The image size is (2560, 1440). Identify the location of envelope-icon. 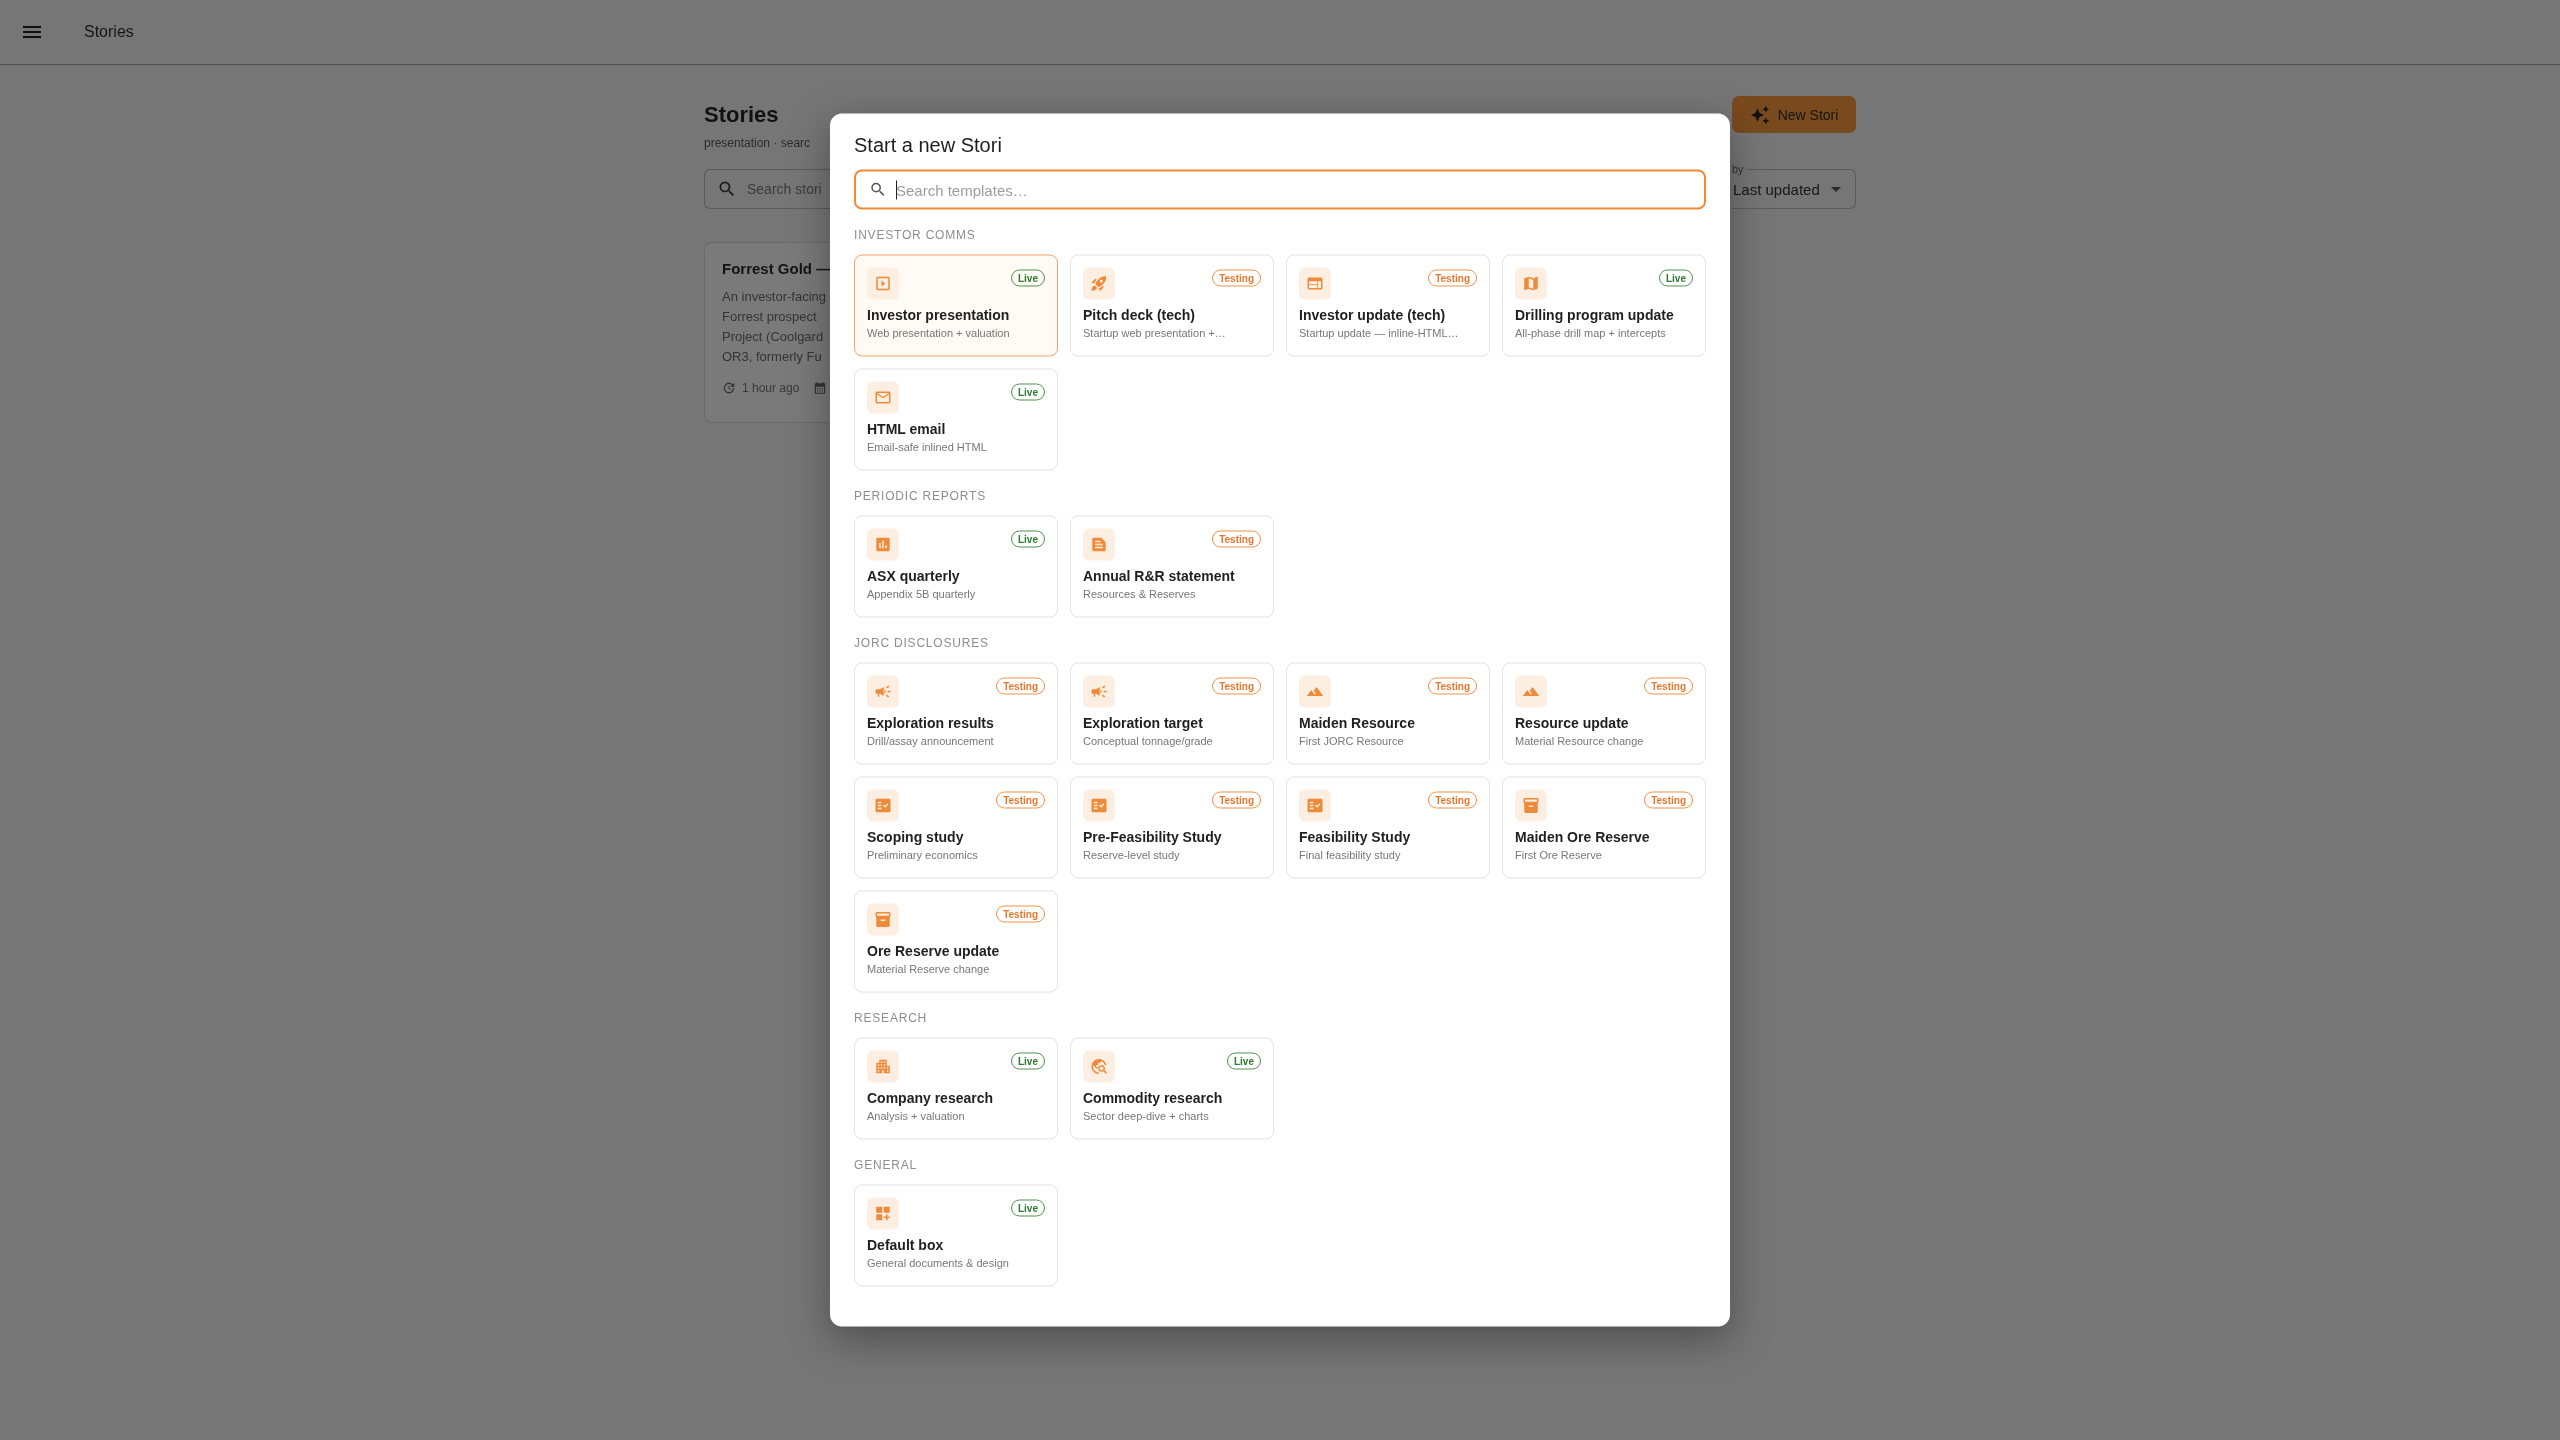
(883, 397).